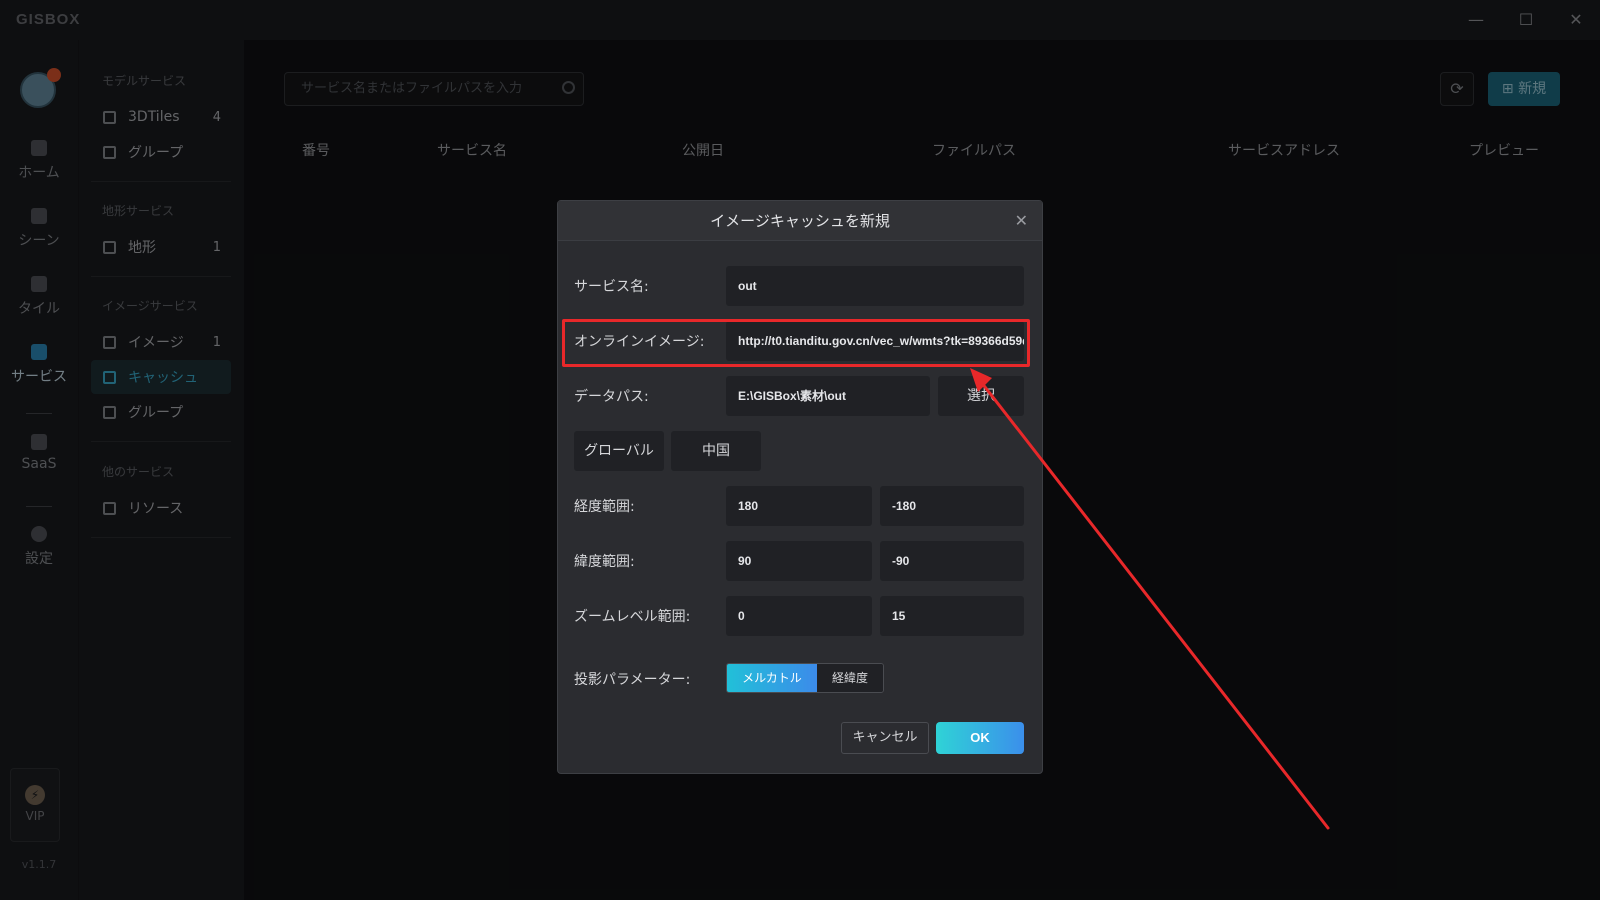  Describe the element at coordinates (799, 506) in the screenshot. I see `longitude-min-input: 180` at that location.